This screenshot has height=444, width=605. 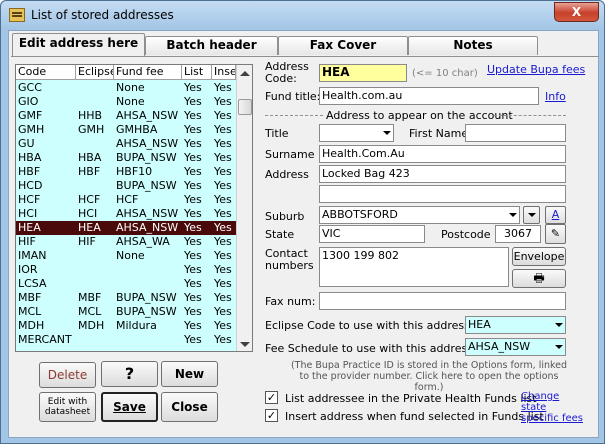 What do you see at coordinates (244, 208) in the screenshot?
I see `list-scrollbar` at bounding box center [244, 208].